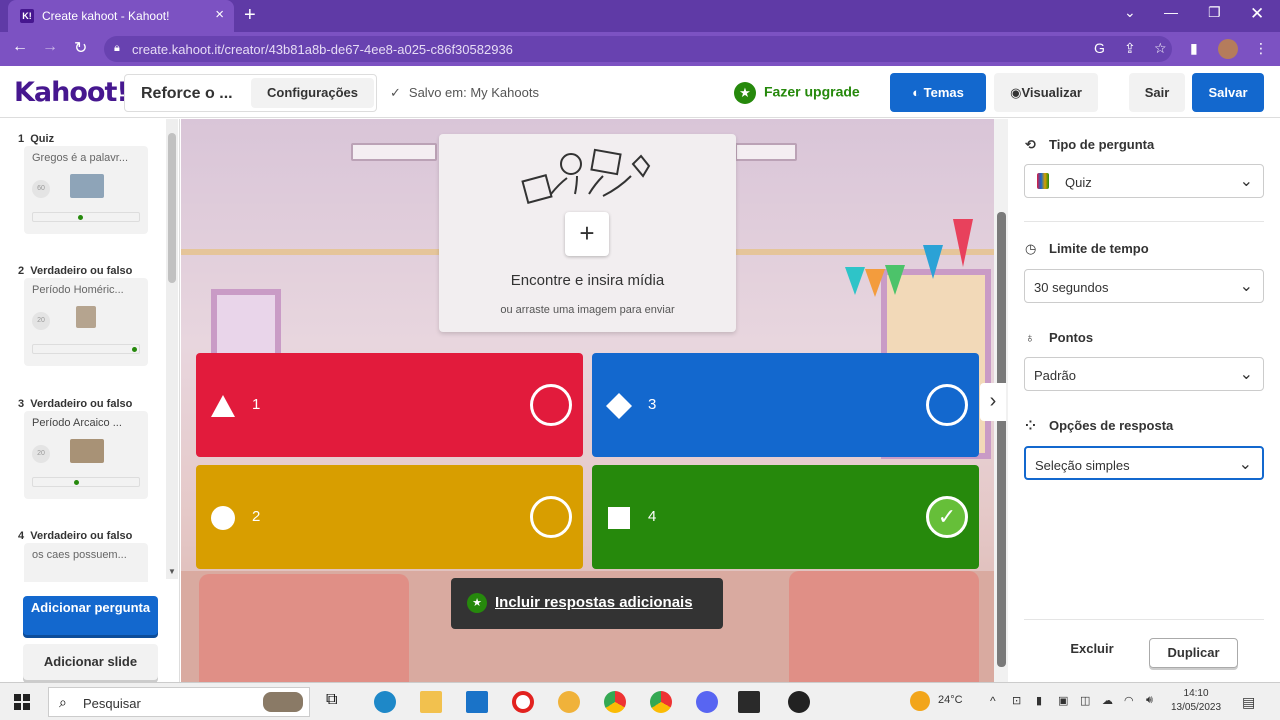 The height and width of the screenshot is (720, 1280). Describe the element at coordinates (963, 243) in the screenshot. I see `bunting-flag` at that location.